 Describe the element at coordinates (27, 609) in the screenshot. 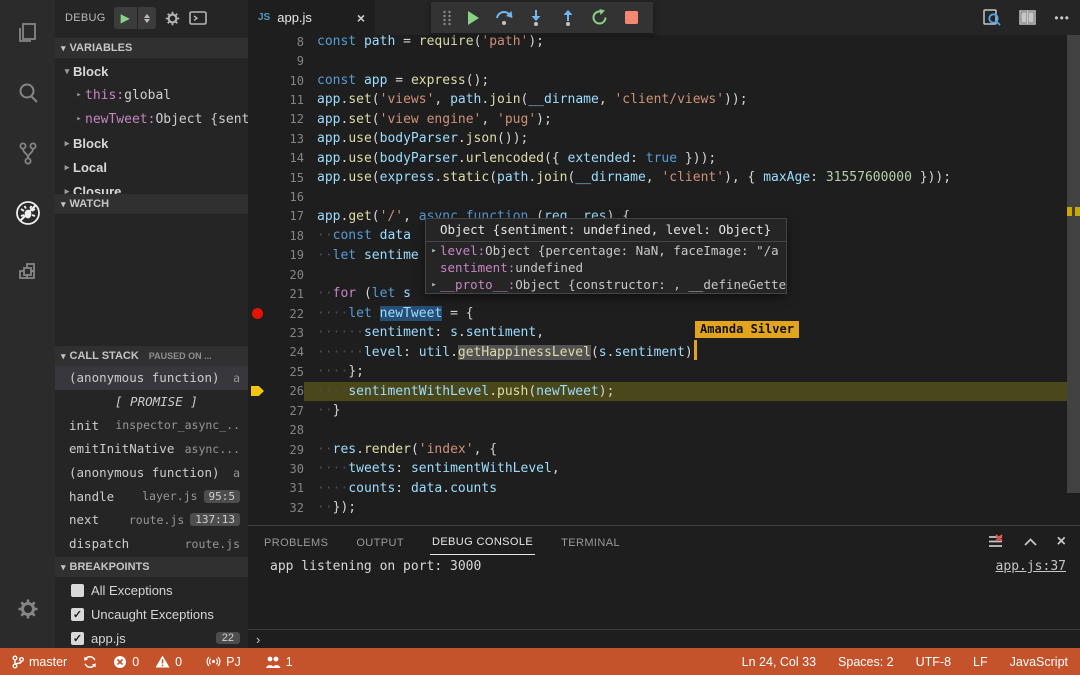

I see `gear-icon` at that location.